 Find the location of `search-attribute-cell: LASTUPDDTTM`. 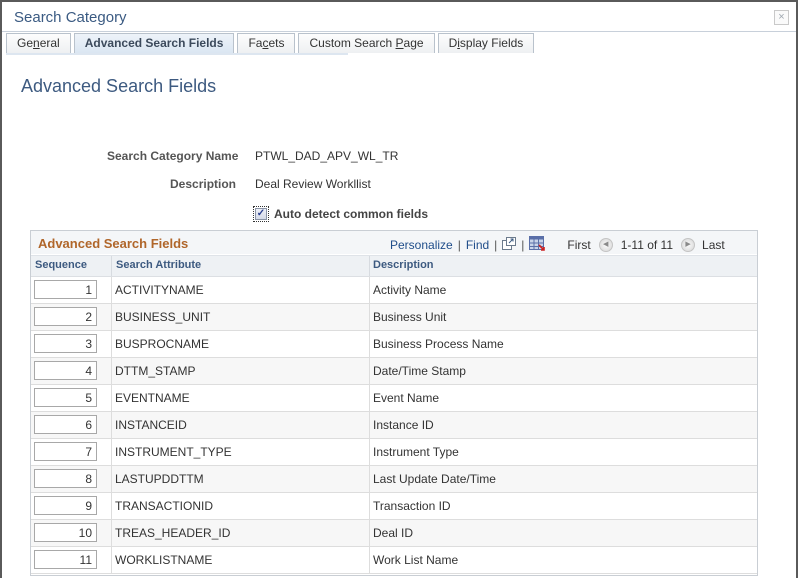

search-attribute-cell: LASTUPDDTTM is located at coordinates (159, 479).